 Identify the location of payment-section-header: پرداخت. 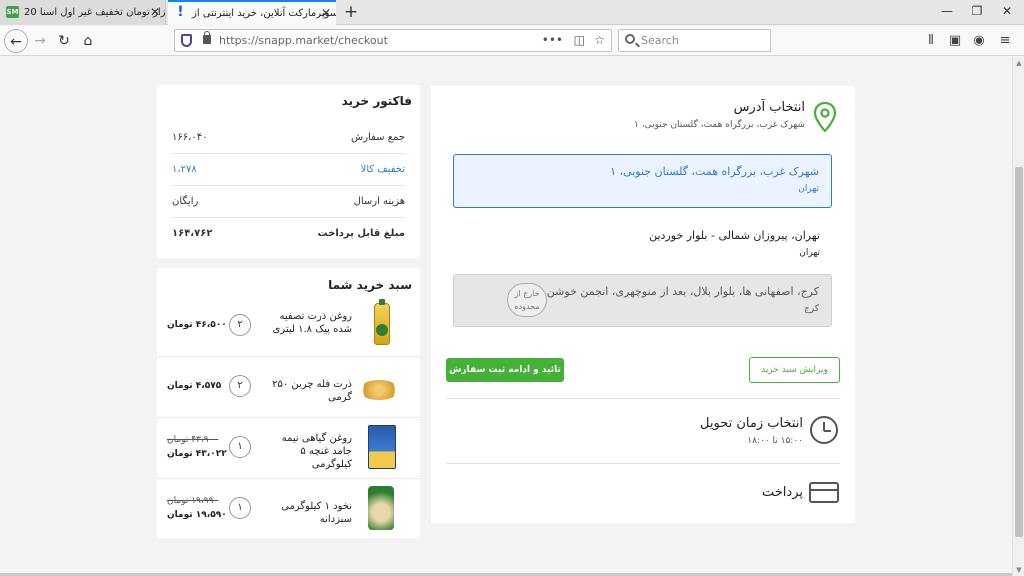
(782, 492).